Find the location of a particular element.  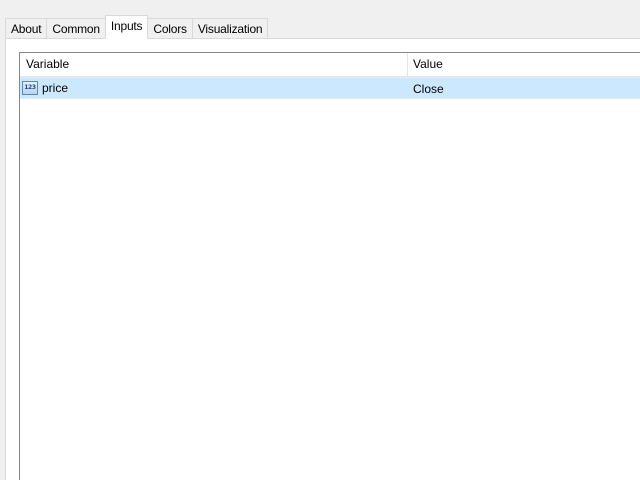

tab-strip: About Common Inputs Colors Visualization is located at coordinates (137, 27).